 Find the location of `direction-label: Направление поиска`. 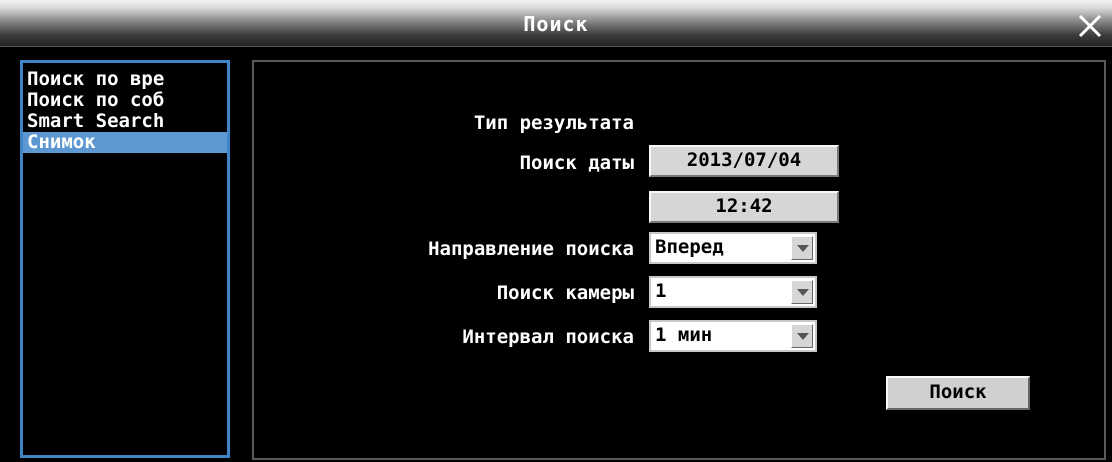

direction-label: Направление поиска is located at coordinates (531, 249).